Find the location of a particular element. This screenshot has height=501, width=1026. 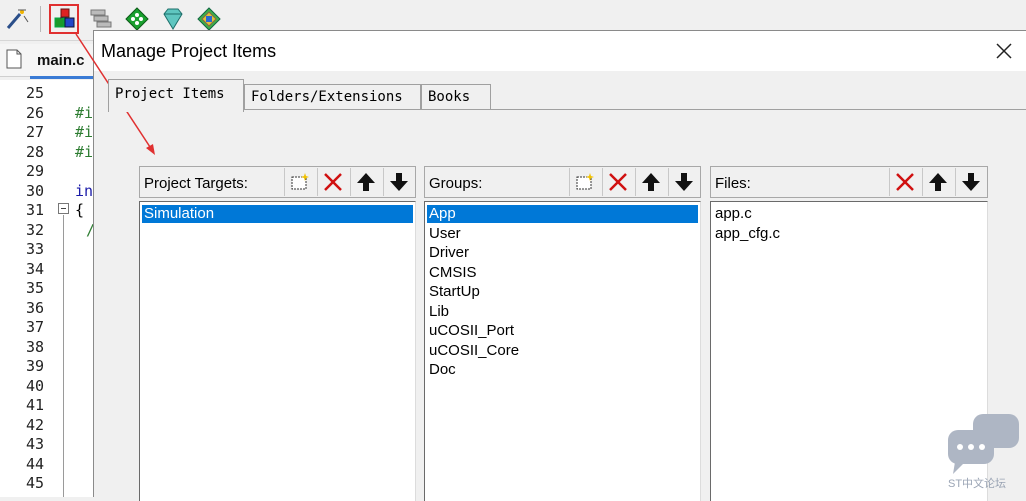

files-header: Files: is located at coordinates (849, 182).